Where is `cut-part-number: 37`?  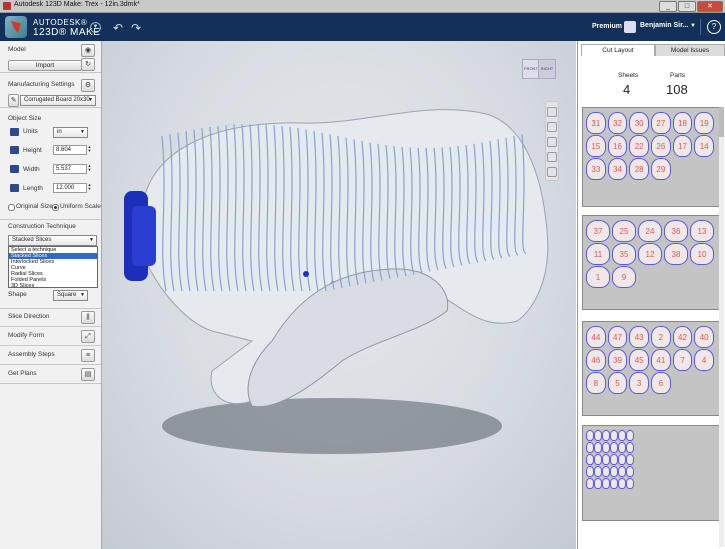
cut-part-number: 37 is located at coordinates (598, 231).